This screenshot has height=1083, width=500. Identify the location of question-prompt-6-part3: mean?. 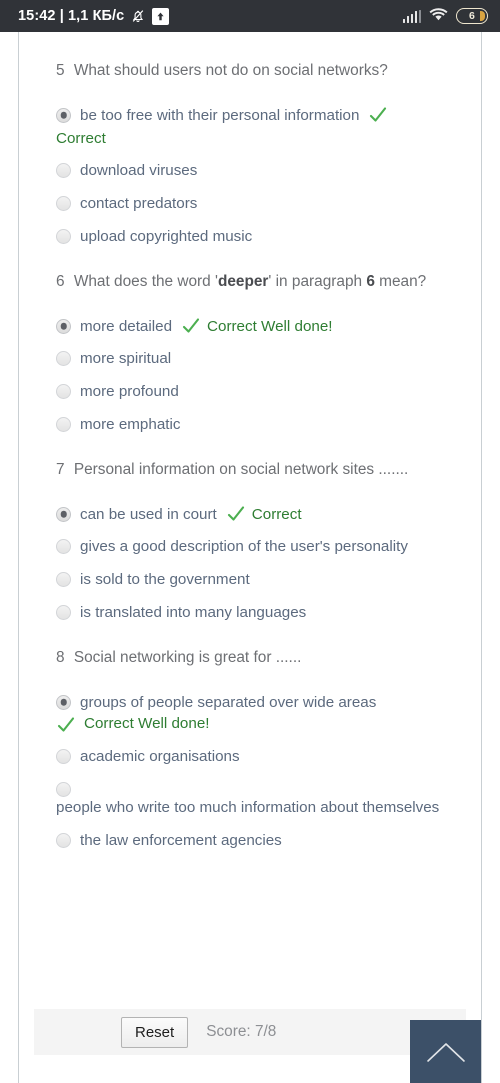
(400, 281).